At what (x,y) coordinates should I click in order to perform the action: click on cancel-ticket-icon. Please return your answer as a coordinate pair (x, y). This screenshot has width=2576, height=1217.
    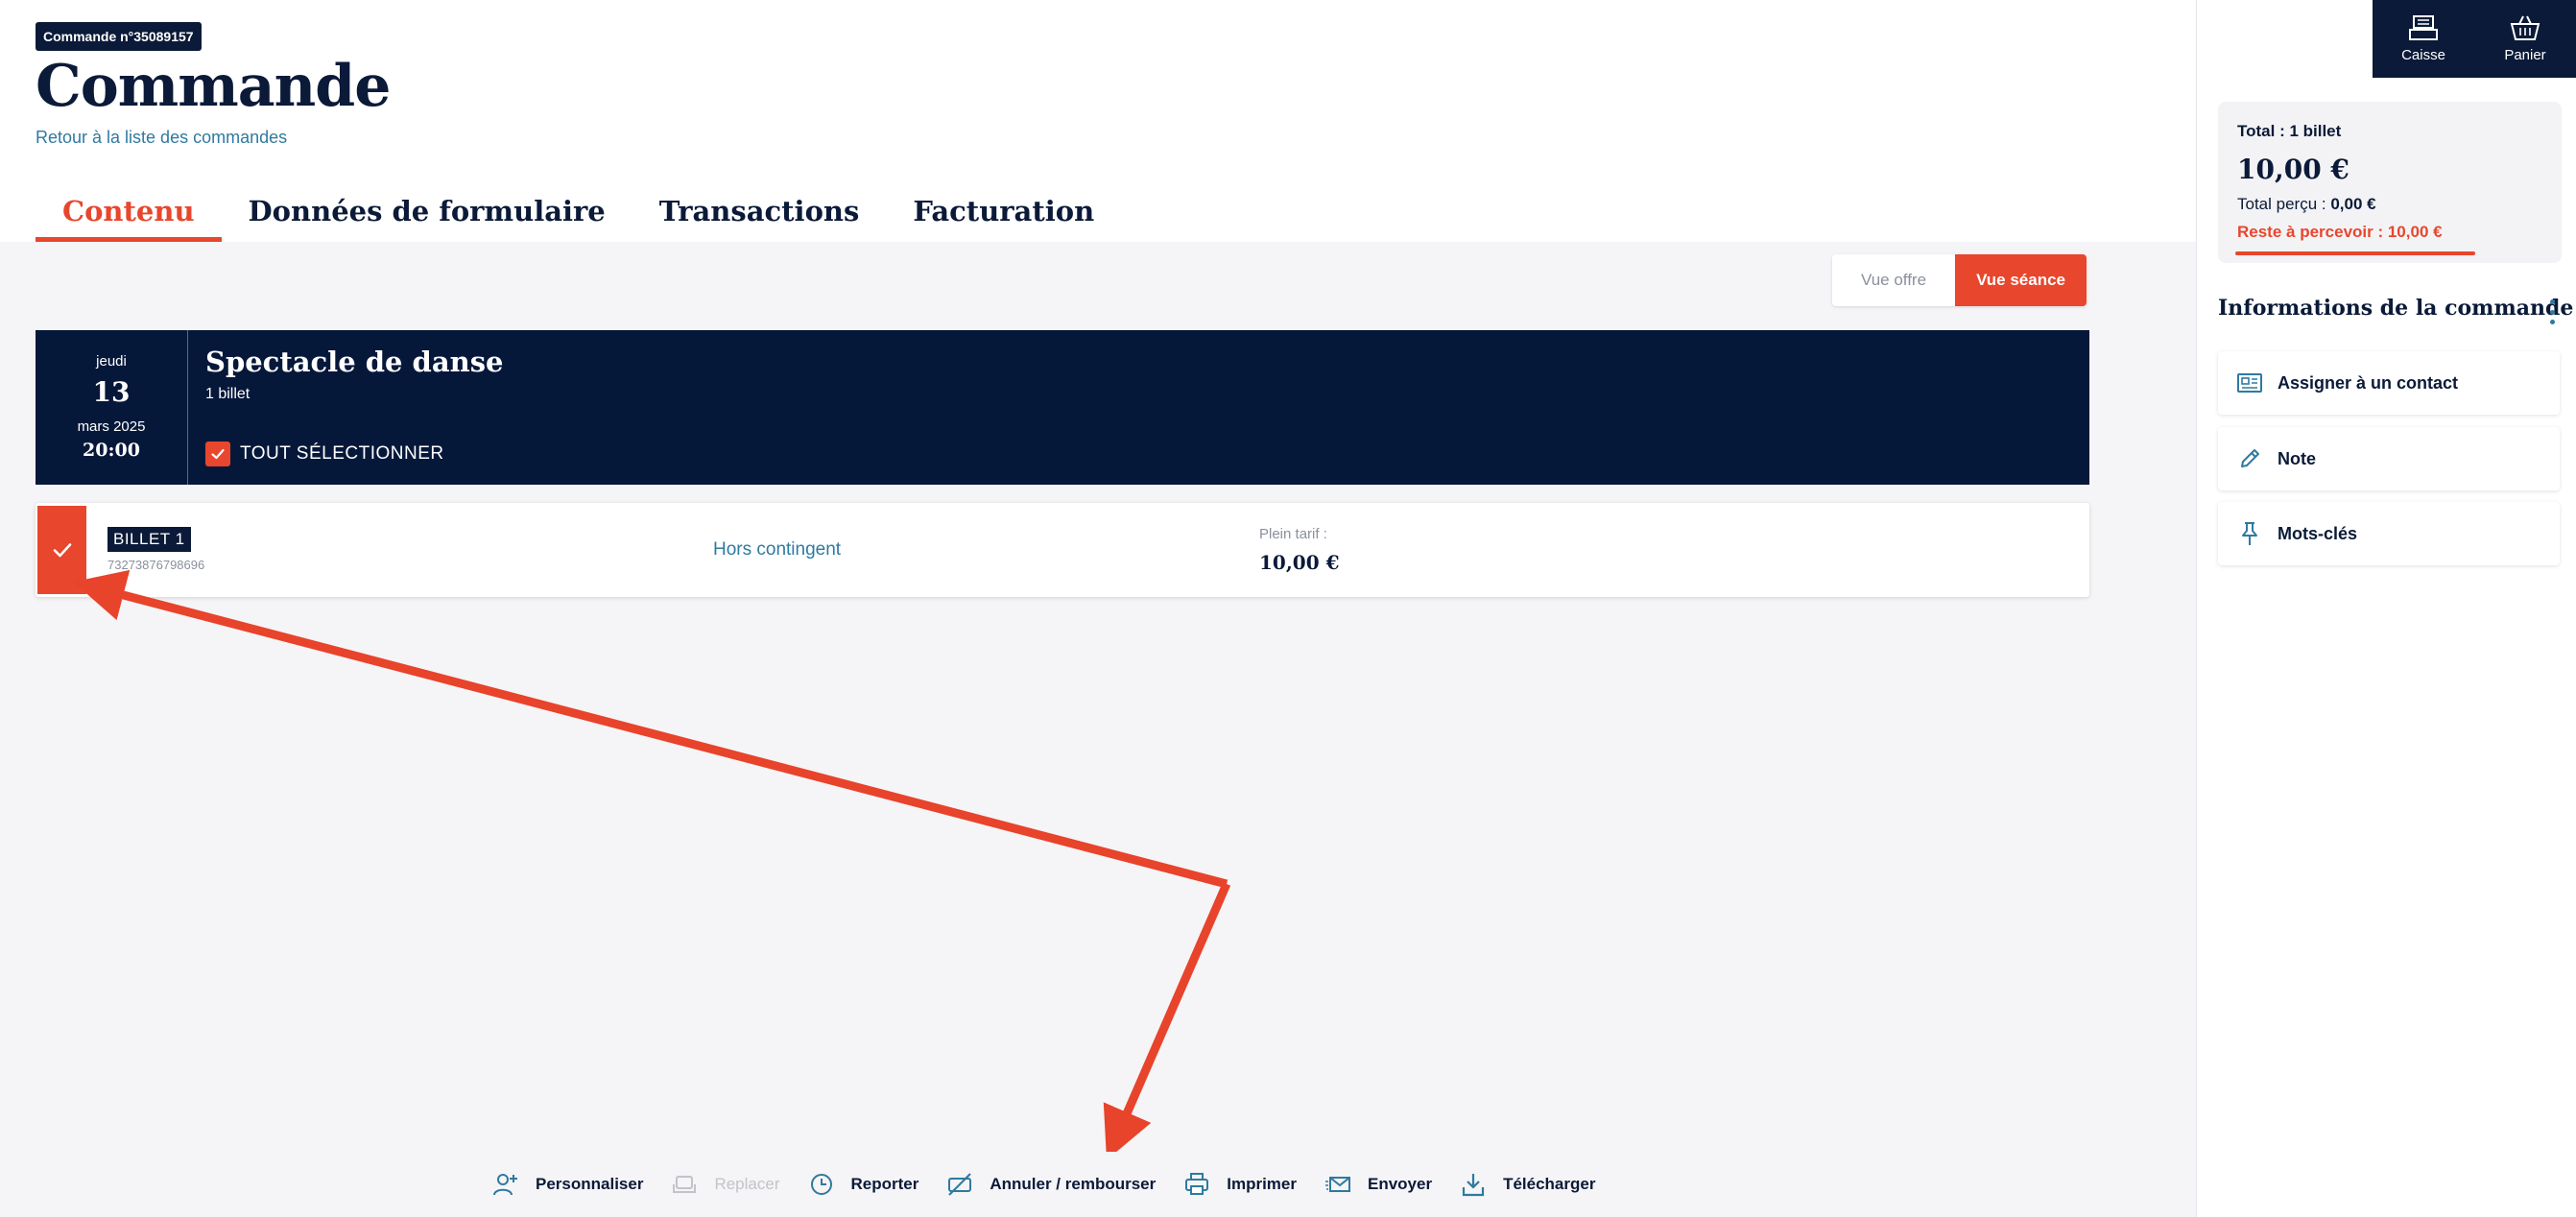
    Looking at the image, I should click on (959, 1184).